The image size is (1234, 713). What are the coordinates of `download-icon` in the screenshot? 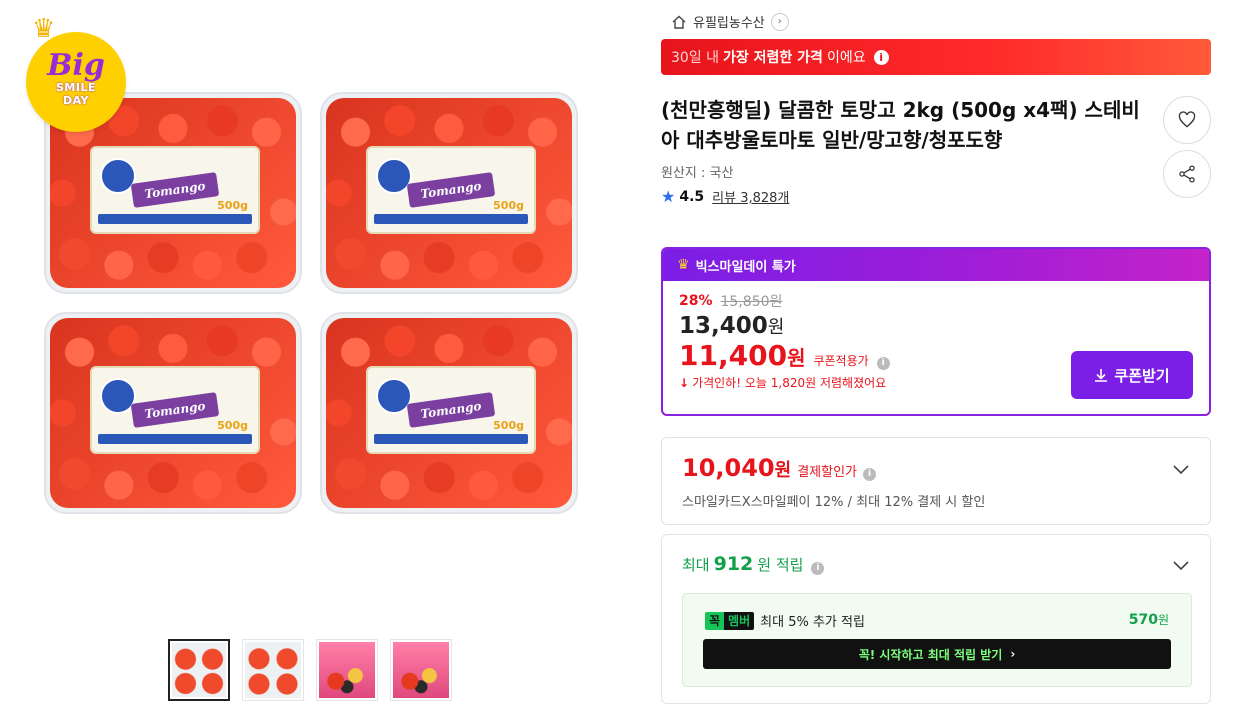 It's located at (1101, 375).